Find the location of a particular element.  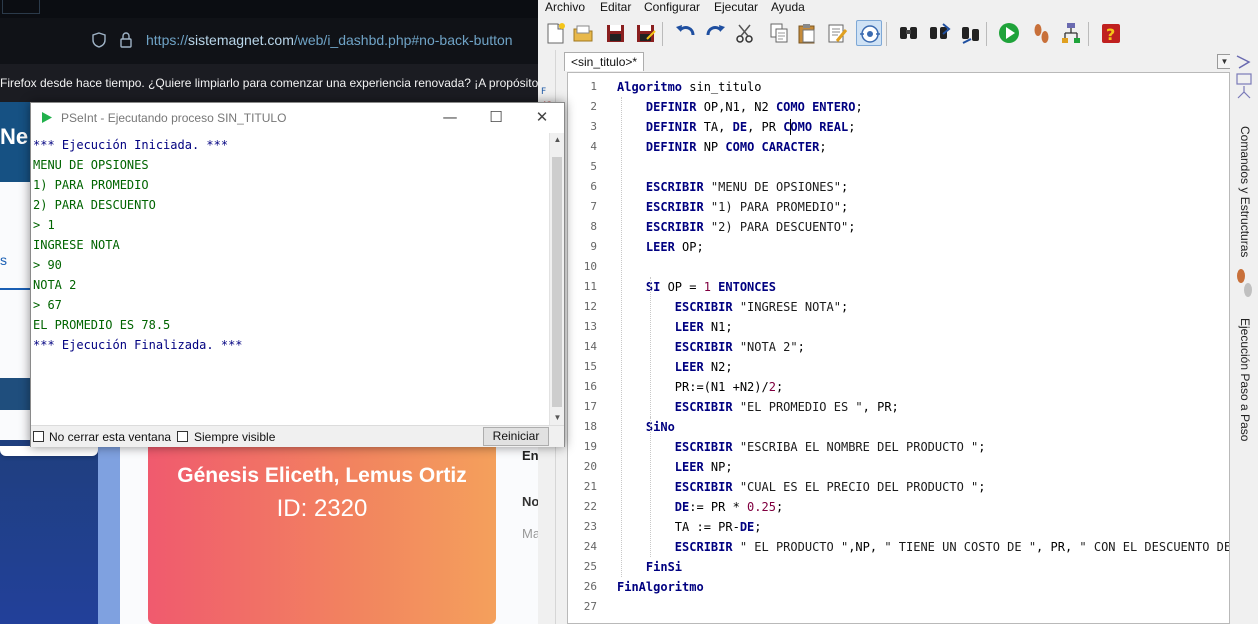

code-line: PR:=(N1 +N2)/2; is located at coordinates (700, 387).